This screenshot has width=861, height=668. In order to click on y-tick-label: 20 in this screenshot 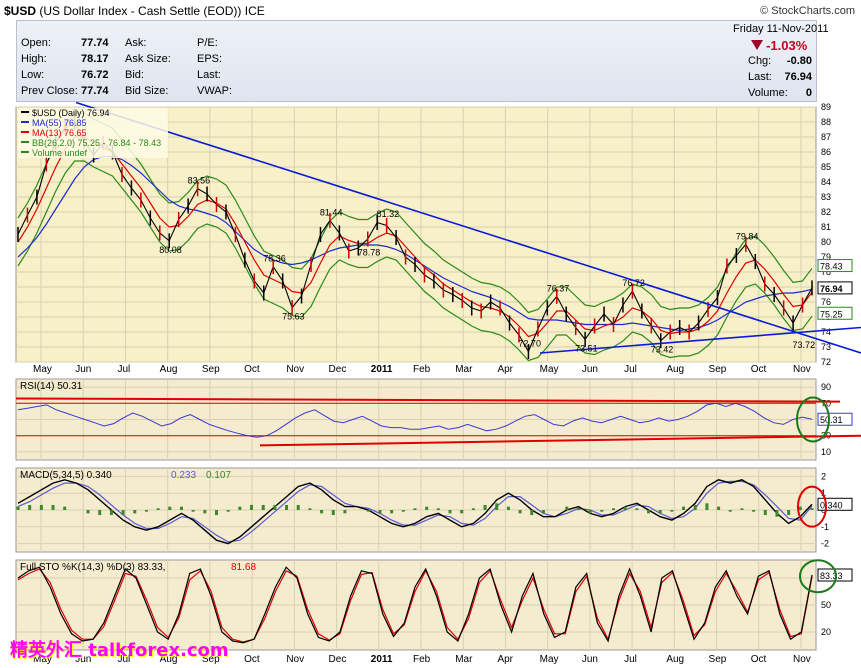, I will do `click(826, 632)`.